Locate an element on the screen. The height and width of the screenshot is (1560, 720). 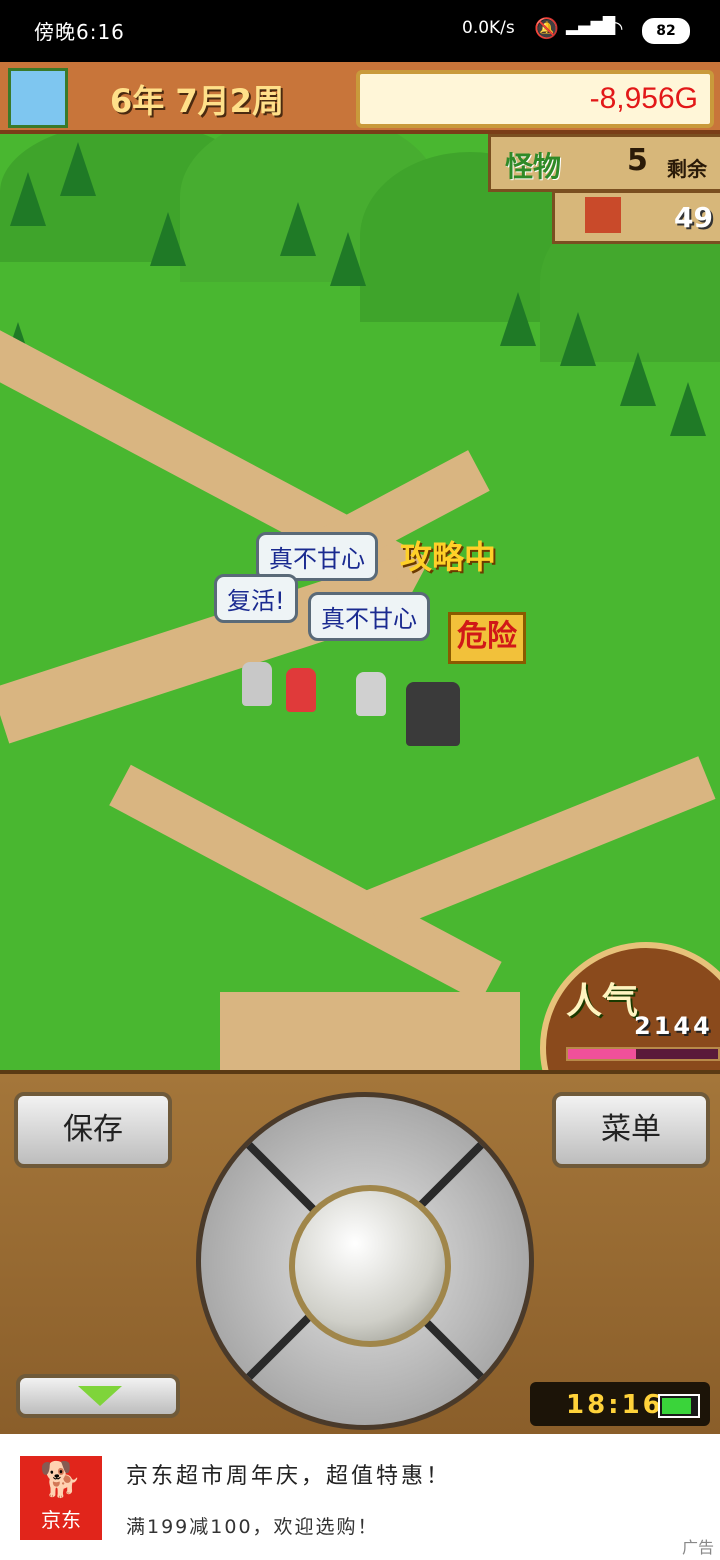
ad-logo-text: 京东 is located at coordinates (61, 1520).